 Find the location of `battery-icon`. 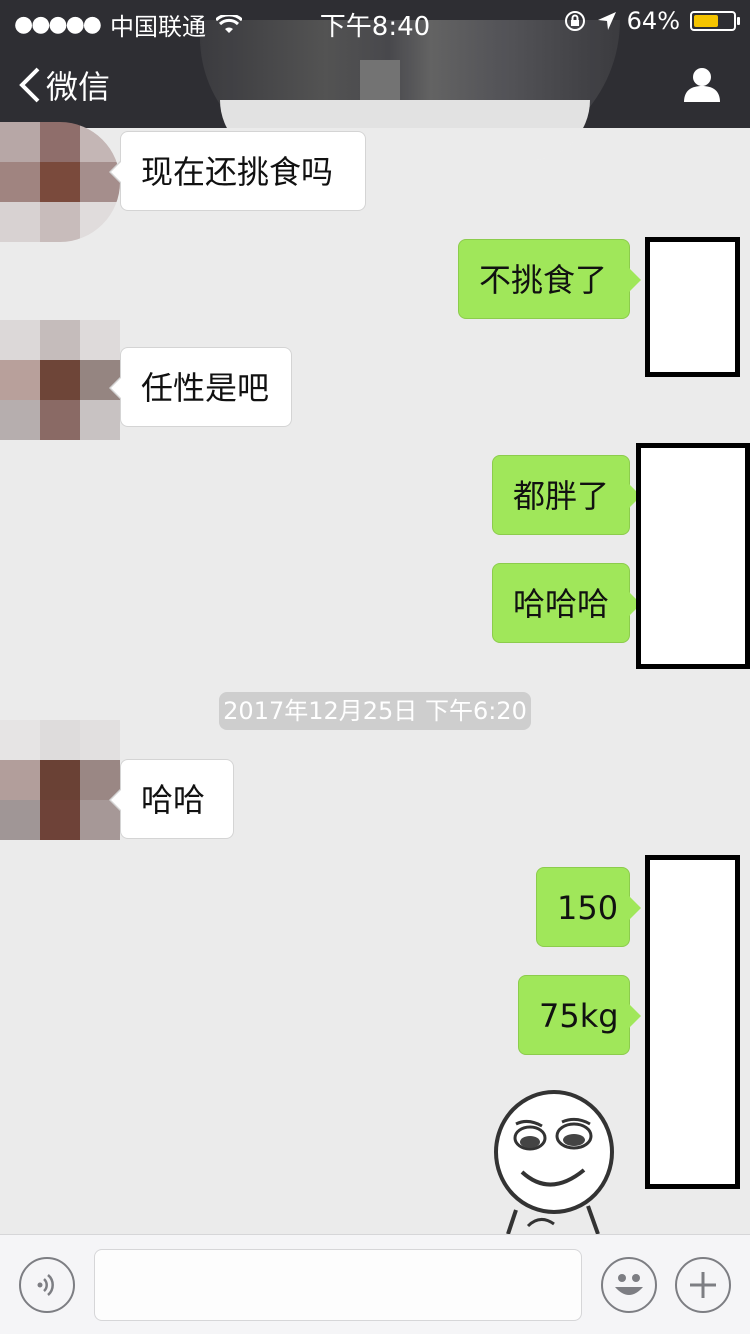

battery-icon is located at coordinates (715, 21).